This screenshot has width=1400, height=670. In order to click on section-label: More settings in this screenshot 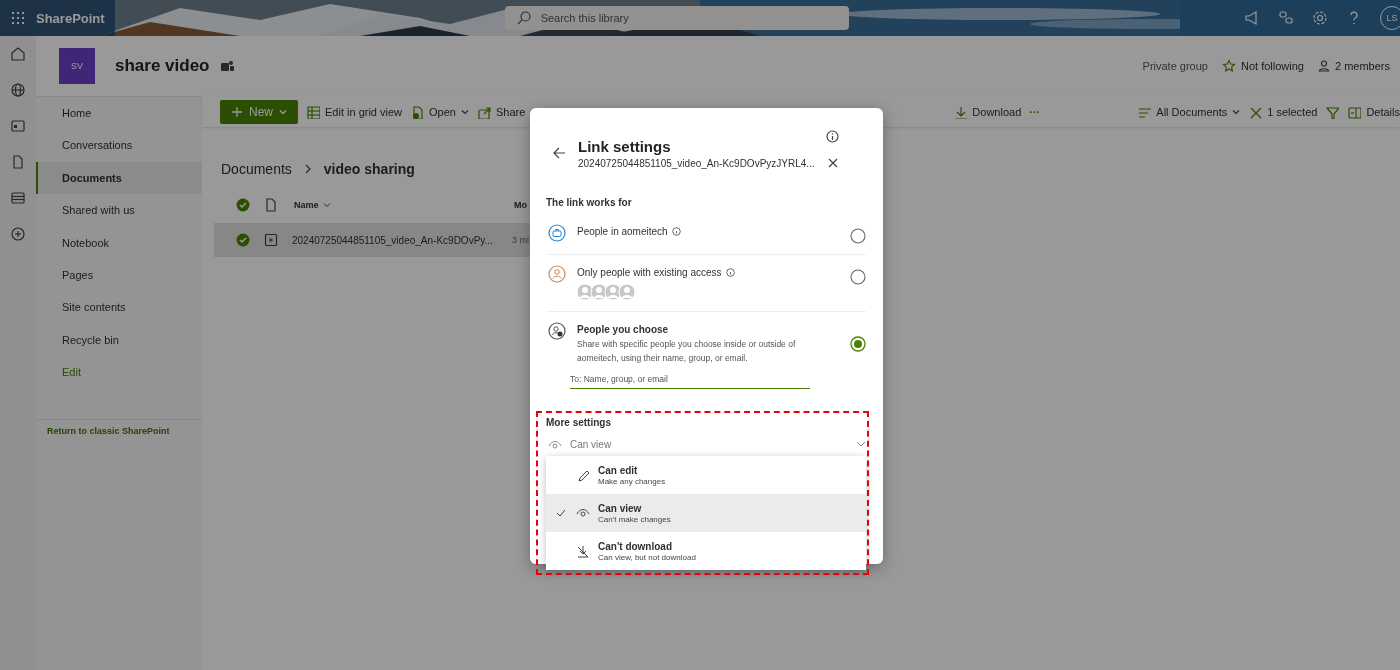, I will do `click(579, 422)`.